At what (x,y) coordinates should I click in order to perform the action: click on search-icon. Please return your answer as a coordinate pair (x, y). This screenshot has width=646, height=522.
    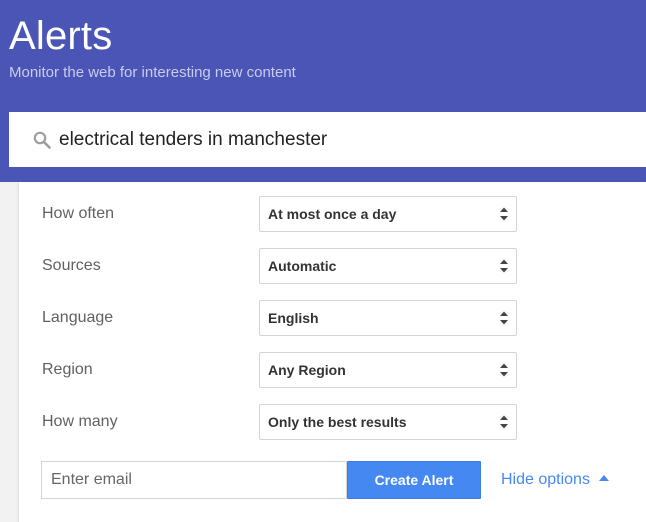
    Looking at the image, I should click on (42, 140).